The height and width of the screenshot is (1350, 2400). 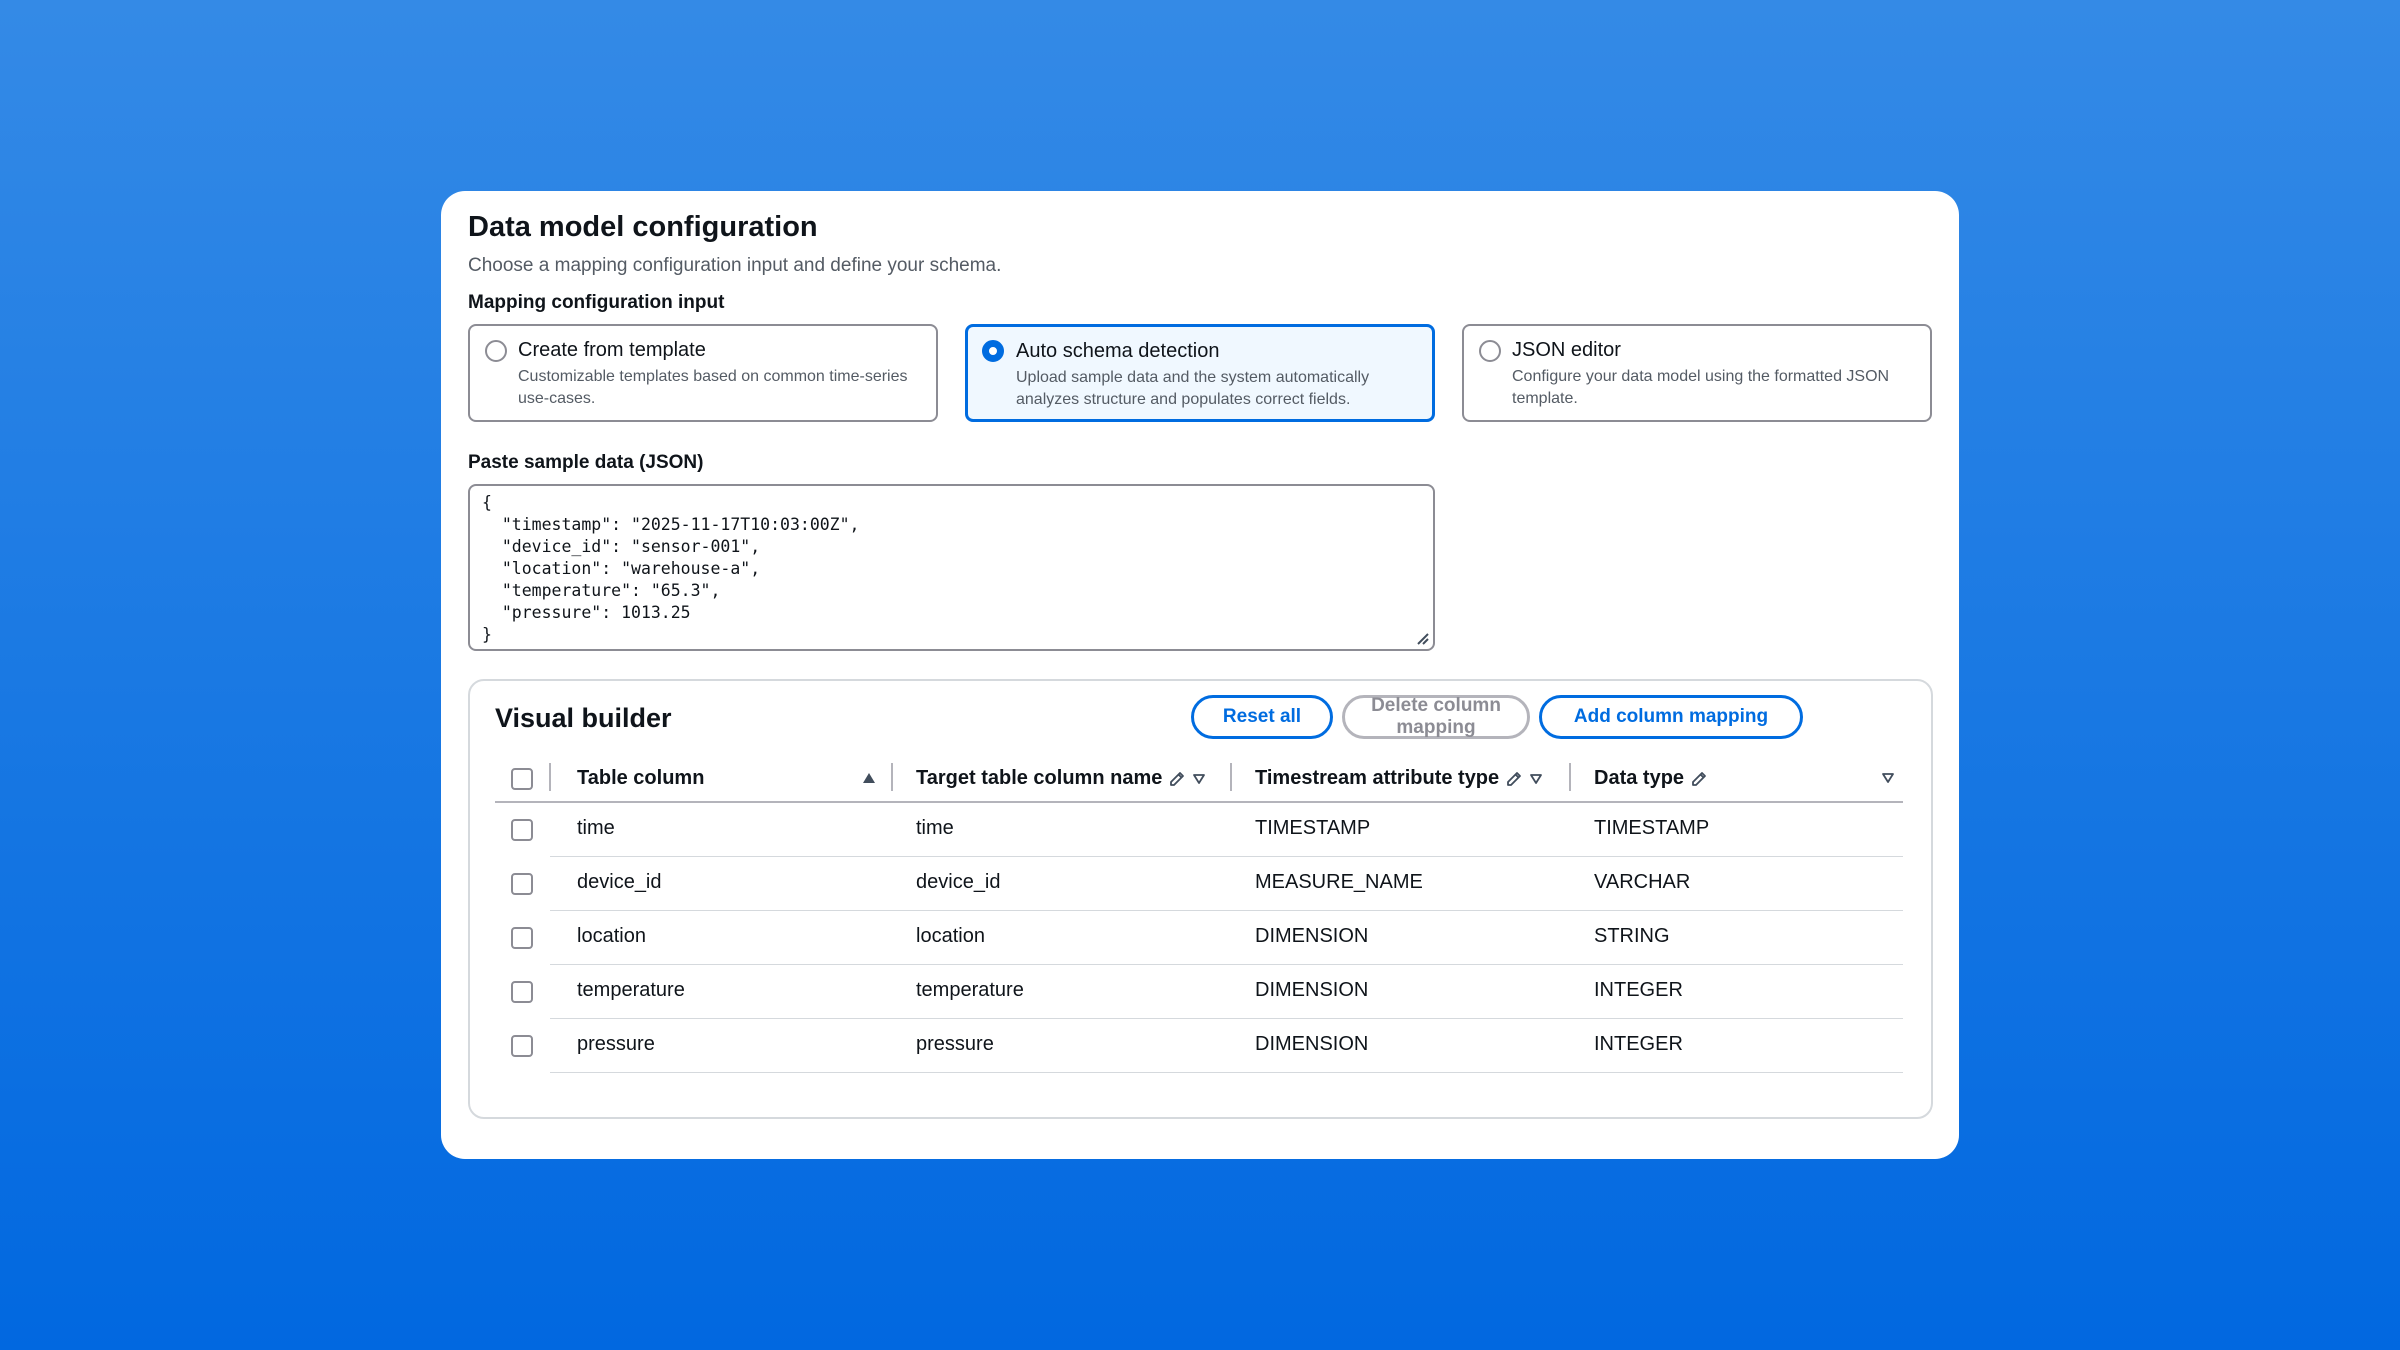 What do you see at coordinates (586, 462) in the screenshot?
I see `sample-data-label: Paste sample data (JSON)` at bounding box center [586, 462].